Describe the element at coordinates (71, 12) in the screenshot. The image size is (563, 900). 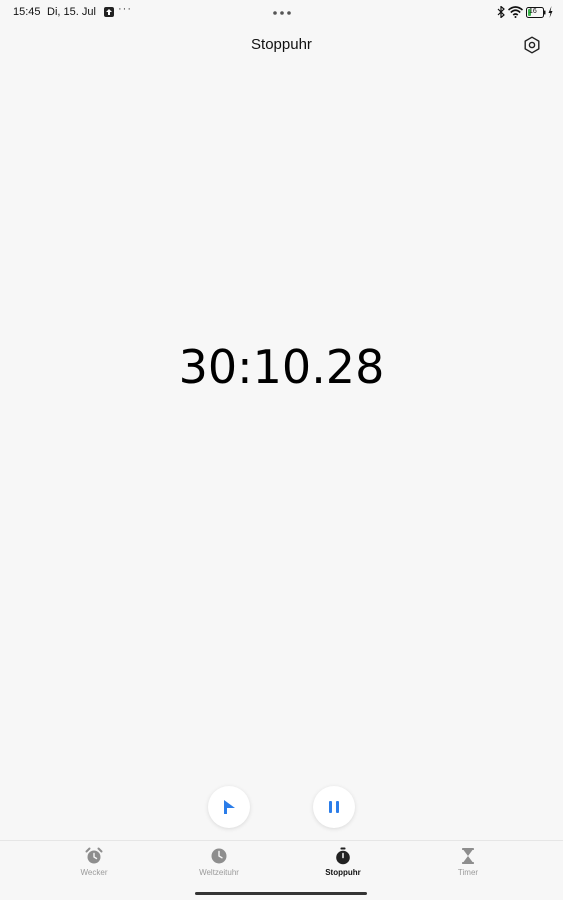
I see `status-date: Di, 15. Jul` at that location.